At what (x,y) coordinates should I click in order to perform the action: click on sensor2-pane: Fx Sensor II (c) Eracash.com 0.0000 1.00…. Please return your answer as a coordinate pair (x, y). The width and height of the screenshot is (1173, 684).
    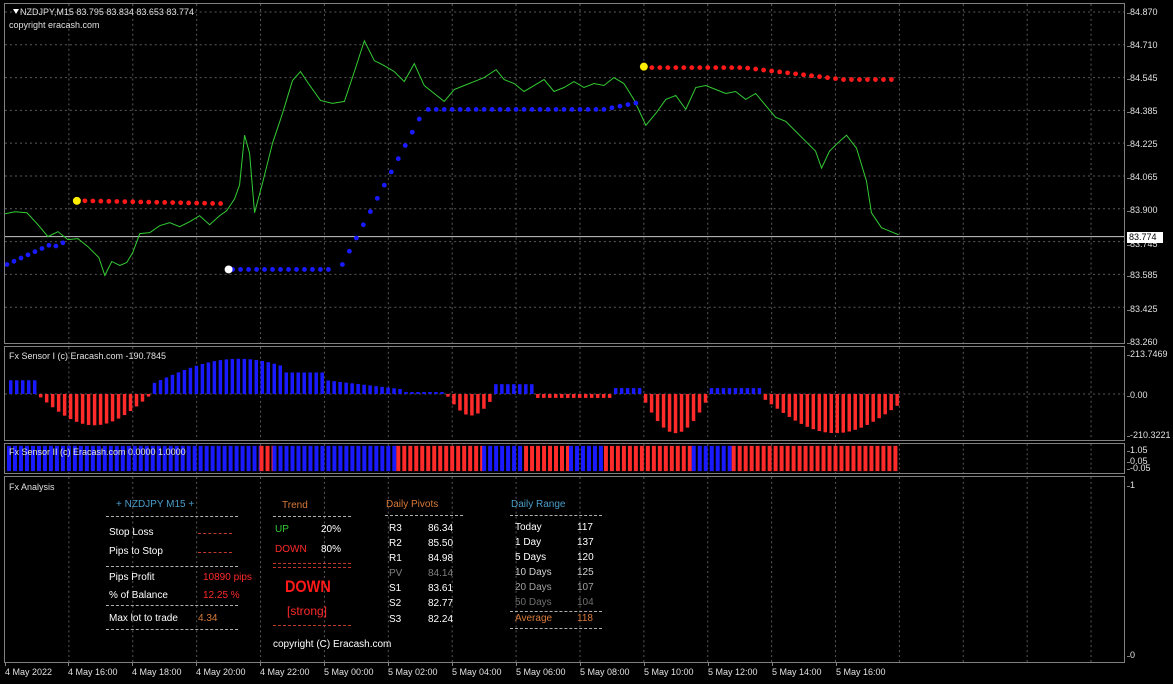
    Looking at the image, I should click on (564, 458).